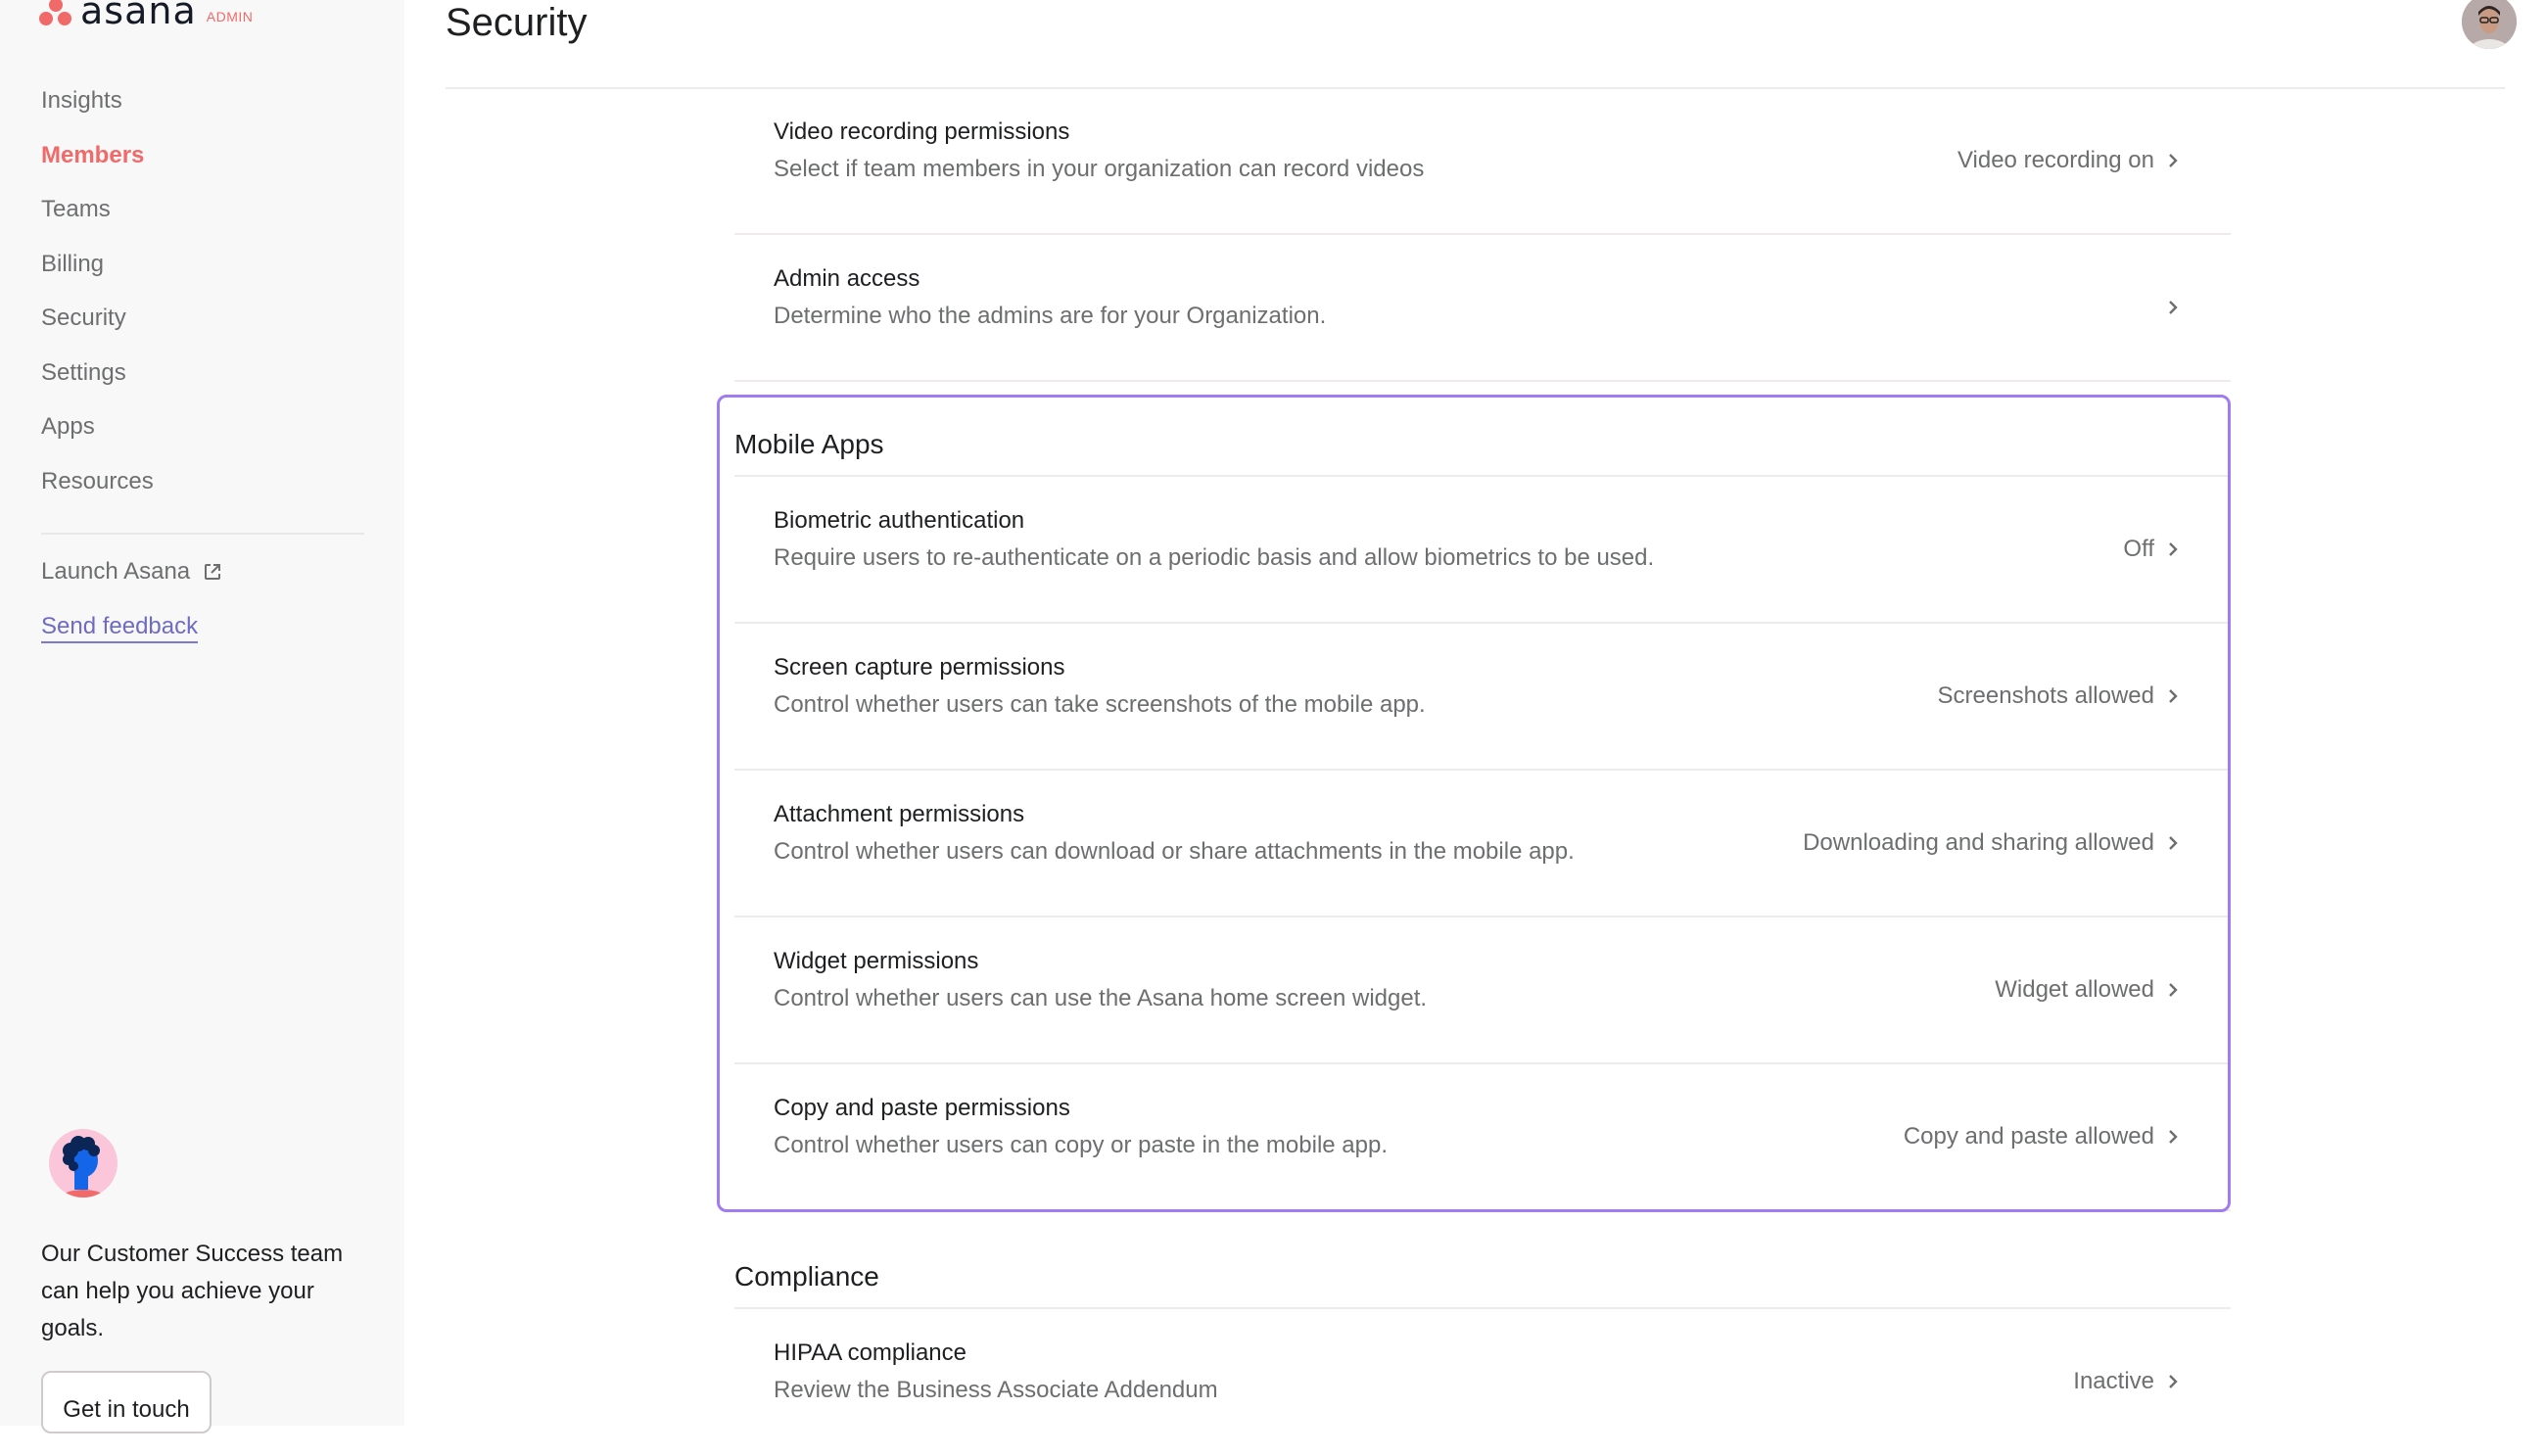 The height and width of the screenshot is (1456, 2546). Describe the element at coordinates (517, 22) in the screenshot. I see `page-title: Security` at that location.